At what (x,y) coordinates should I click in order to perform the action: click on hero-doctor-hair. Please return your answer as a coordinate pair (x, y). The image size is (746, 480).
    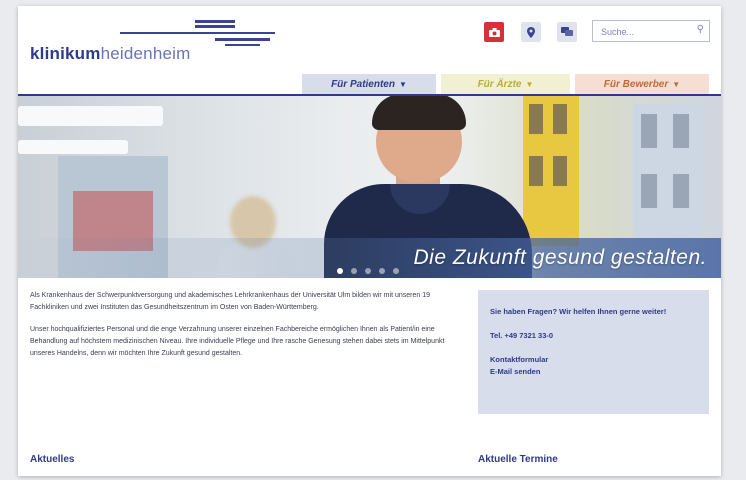
    Looking at the image, I should click on (419, 113).